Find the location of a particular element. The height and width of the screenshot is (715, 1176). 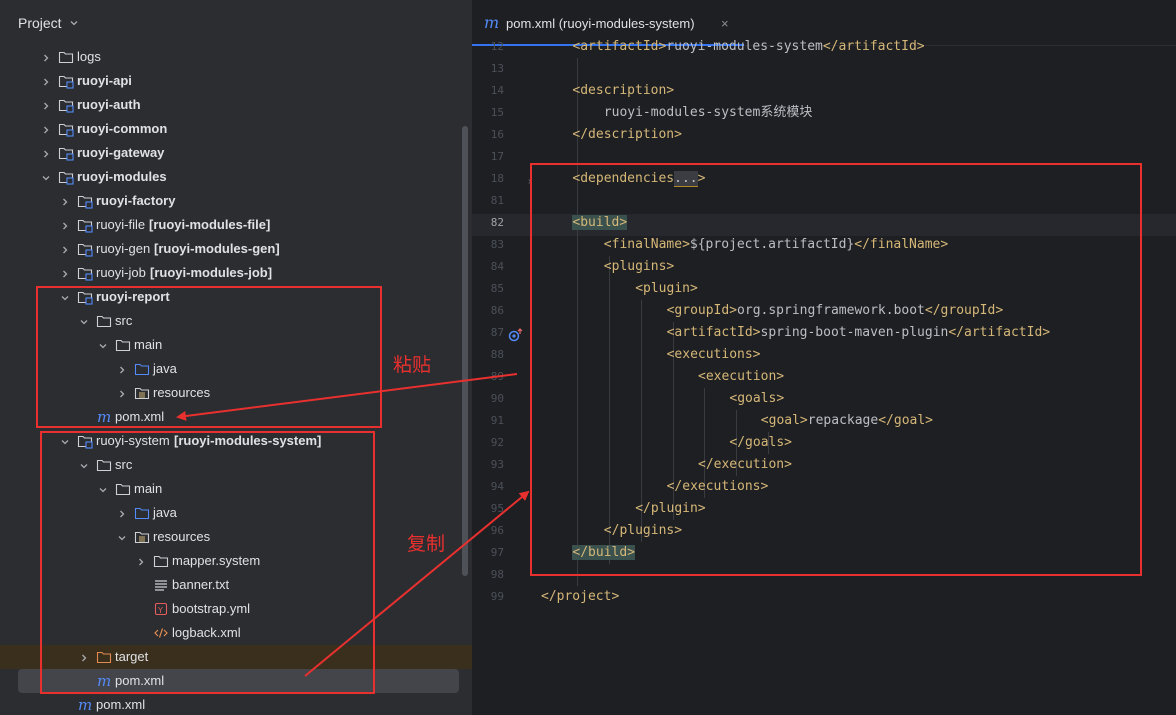

yaml-file-icon: Y is located at coordinates (161, 609).